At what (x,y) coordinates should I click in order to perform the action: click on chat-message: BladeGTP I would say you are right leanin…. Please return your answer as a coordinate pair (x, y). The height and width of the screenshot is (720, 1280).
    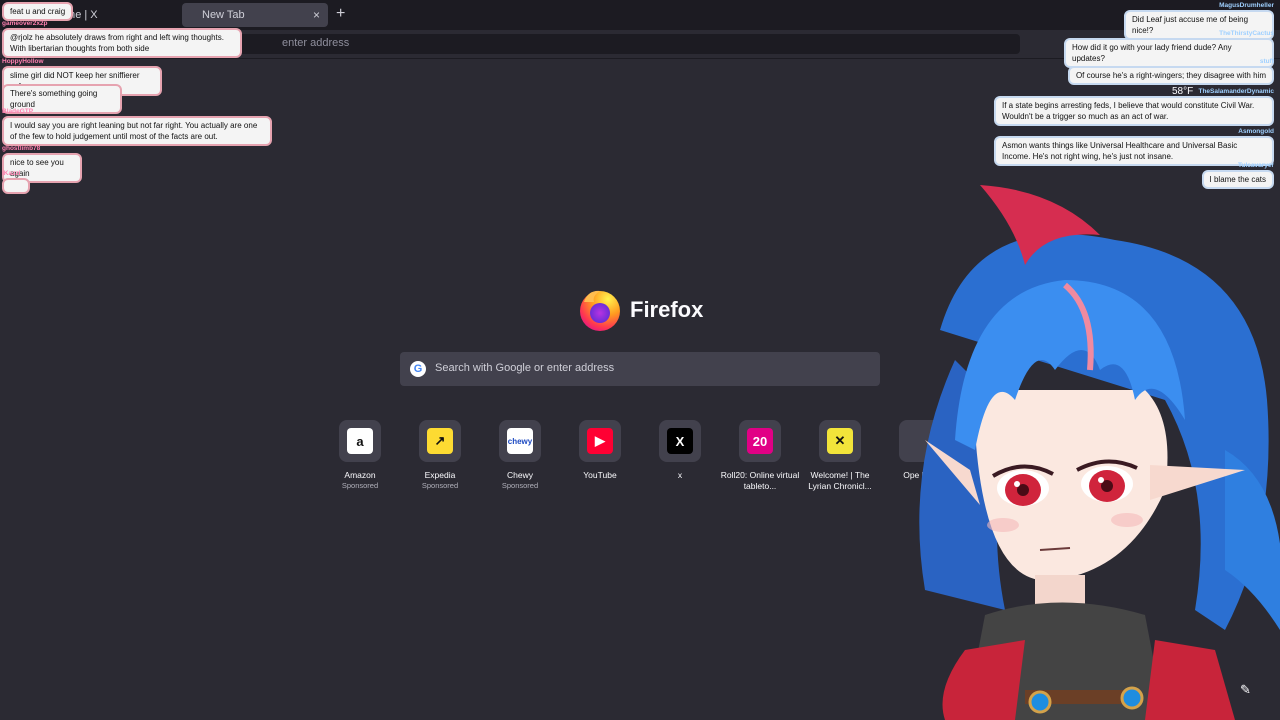
    Looking at the image, I should click on (137, 127).